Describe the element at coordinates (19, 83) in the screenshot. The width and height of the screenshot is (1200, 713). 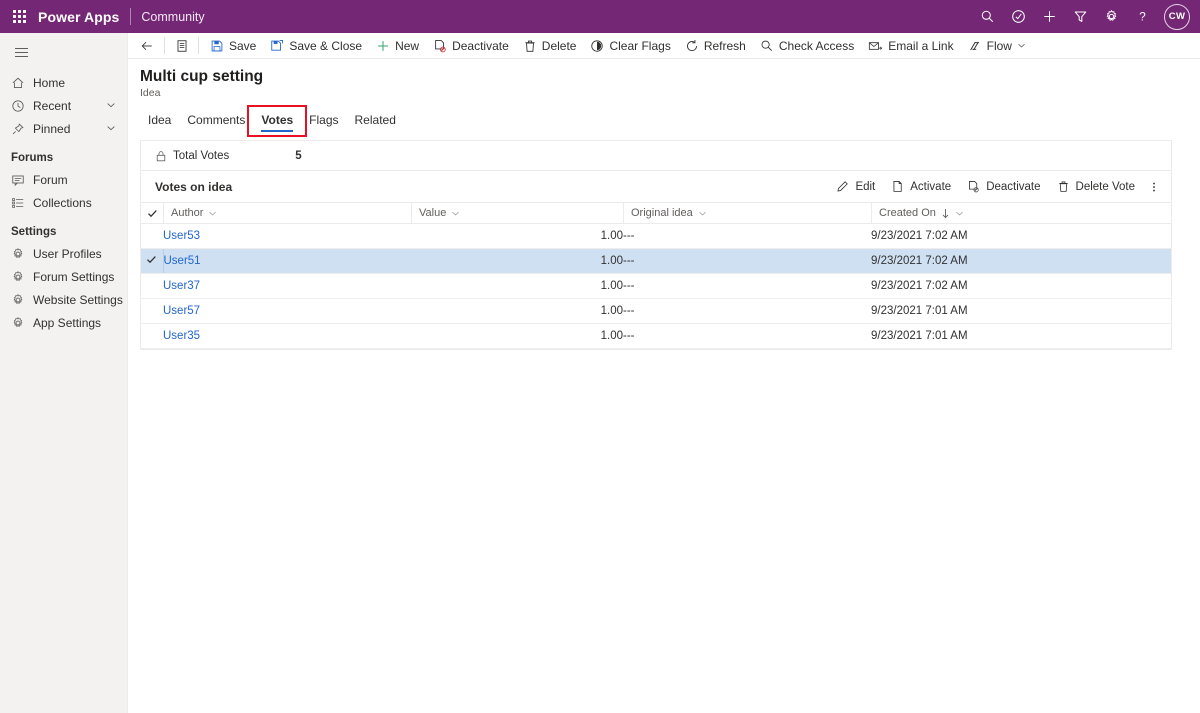
I see `home-icon` at that location.